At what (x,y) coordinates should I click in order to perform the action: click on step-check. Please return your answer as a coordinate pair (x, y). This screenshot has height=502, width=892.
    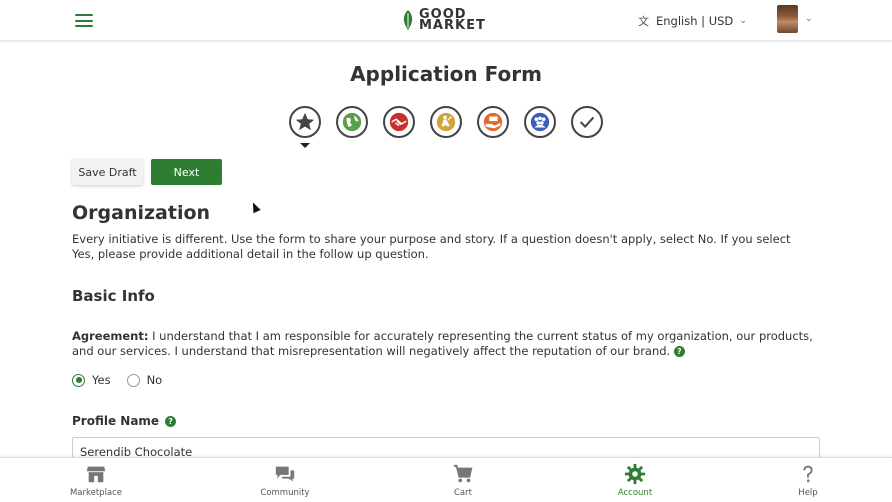
    Looking at the image, I should click on (587, 122).